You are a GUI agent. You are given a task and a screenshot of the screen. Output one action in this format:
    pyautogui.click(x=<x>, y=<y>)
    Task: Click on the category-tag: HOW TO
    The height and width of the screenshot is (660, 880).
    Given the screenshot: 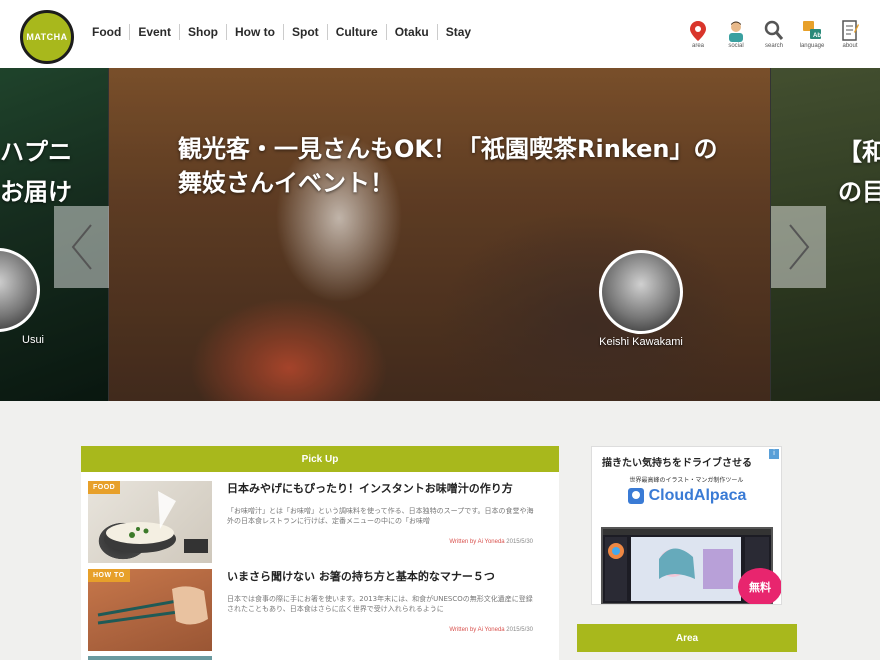 What is the action you would take?
    pyautogui.click(x=109, y=575)
    